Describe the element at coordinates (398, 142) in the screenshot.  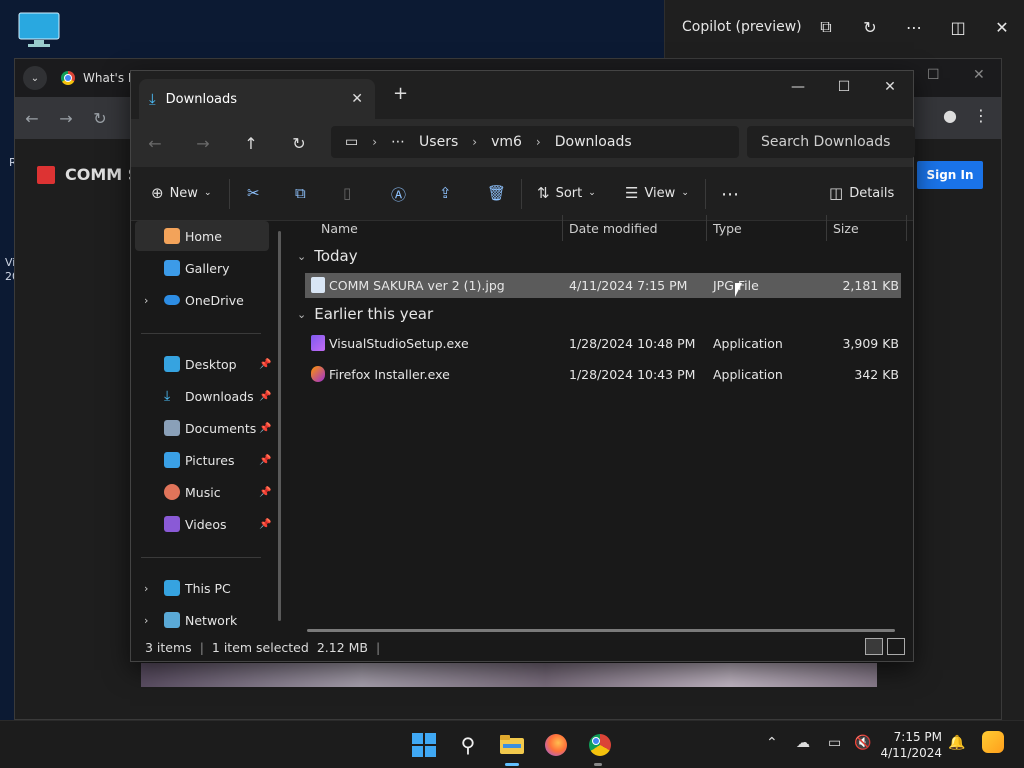
I see `more-path-icon: ⋯` at that location.